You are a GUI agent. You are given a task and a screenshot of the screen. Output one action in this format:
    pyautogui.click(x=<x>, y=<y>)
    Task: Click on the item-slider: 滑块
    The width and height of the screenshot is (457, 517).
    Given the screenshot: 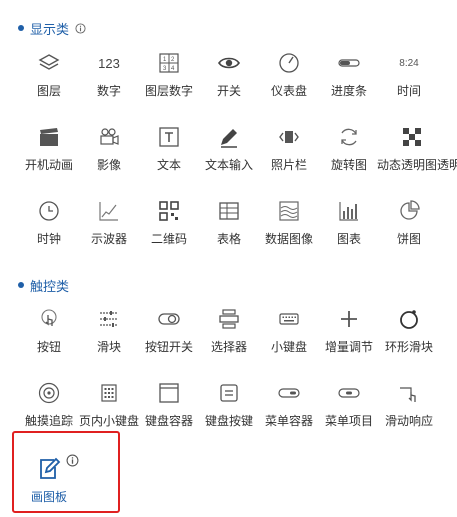 What is the action you would take?
    pyautogui.click(x=109, y=332)
    